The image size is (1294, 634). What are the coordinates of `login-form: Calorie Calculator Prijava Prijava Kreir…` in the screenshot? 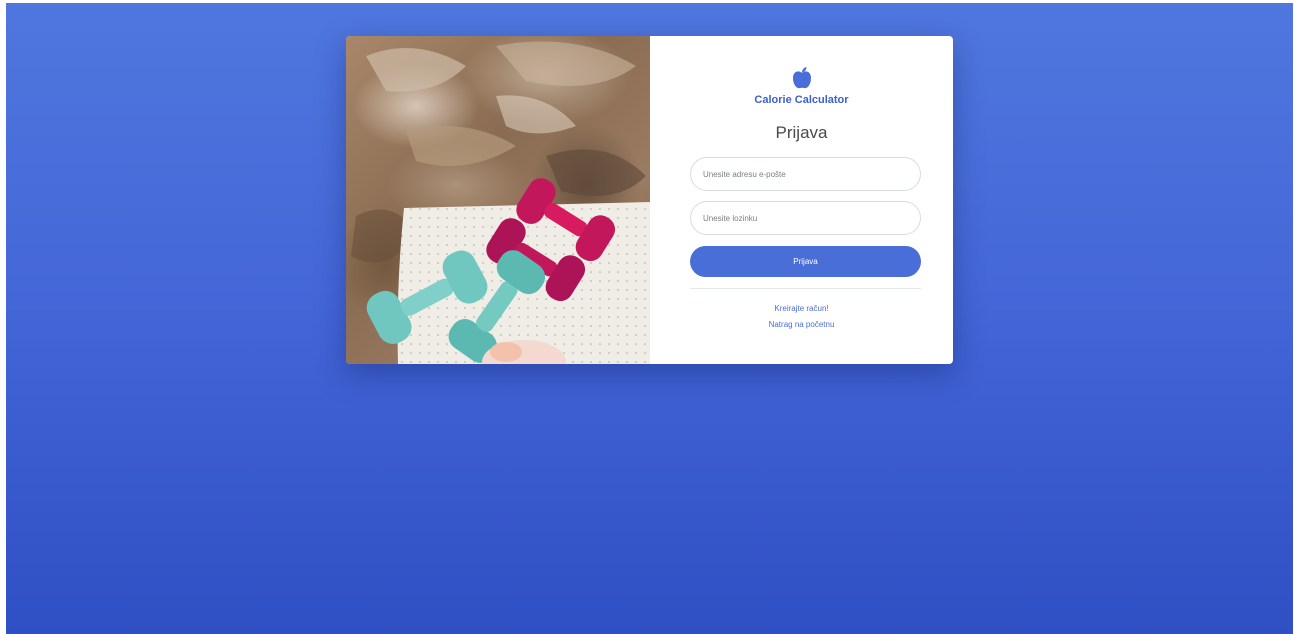 It's located at (801, 200).